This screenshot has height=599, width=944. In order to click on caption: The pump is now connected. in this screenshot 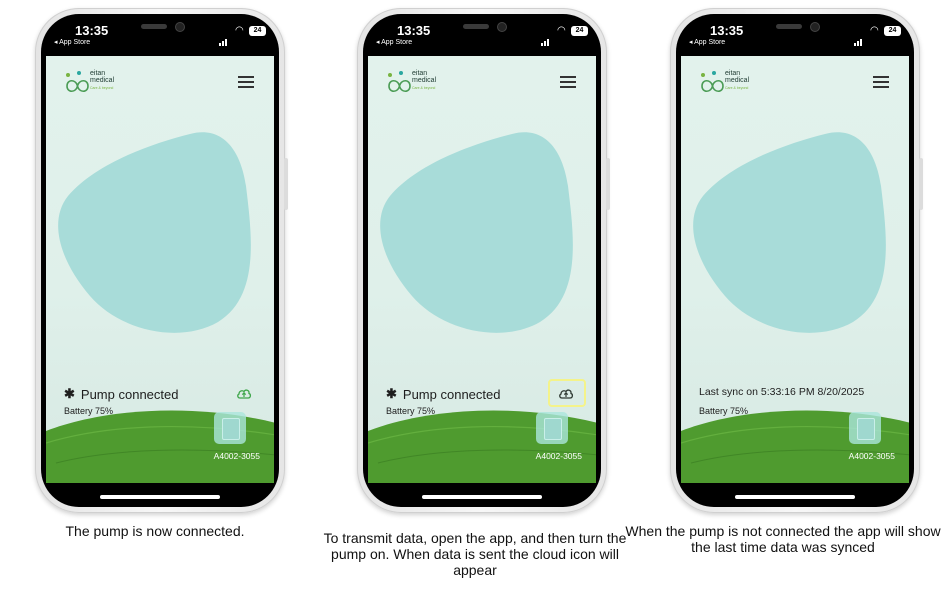, I will do `click(155, 531)`.